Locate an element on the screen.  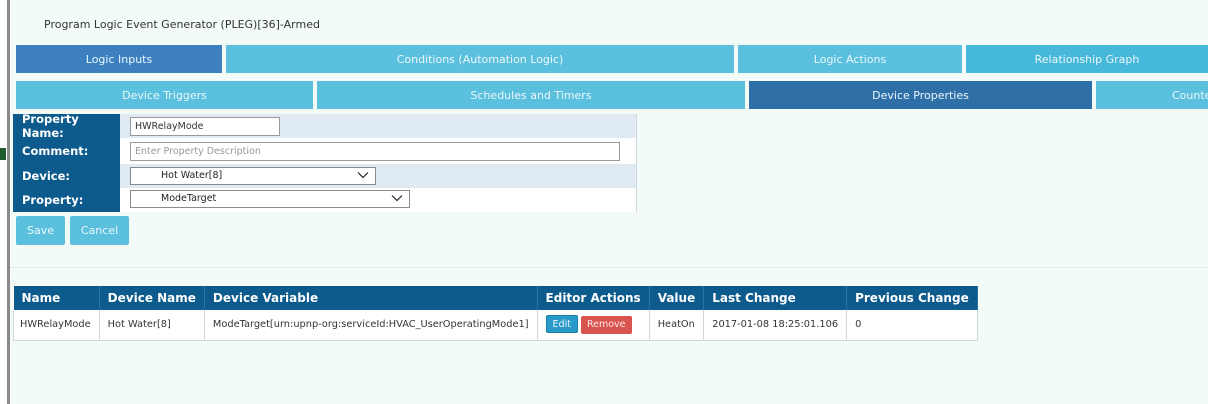
property-name-input is located at coordinates (205, 126).